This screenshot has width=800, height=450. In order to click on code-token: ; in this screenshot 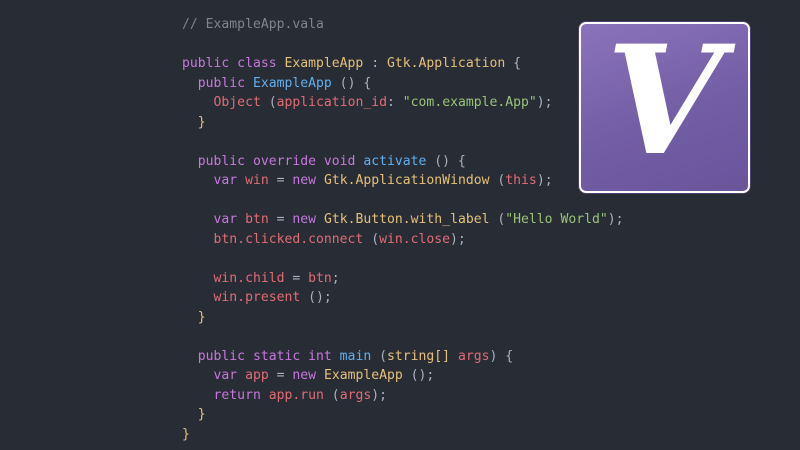, I will do `click(335, 278)`.